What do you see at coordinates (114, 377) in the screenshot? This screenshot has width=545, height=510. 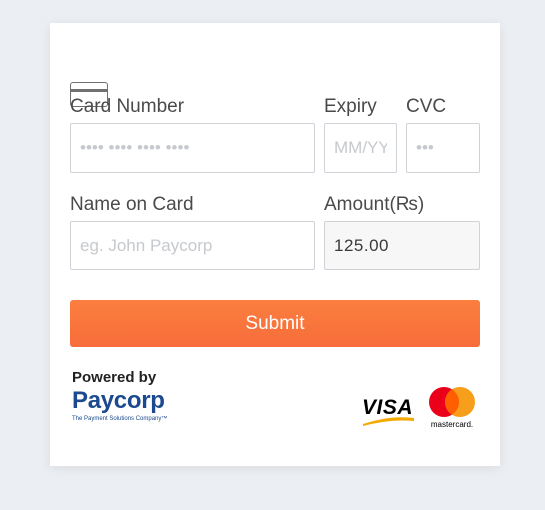 I see `powered-by-text: Powered by` at bounding box center [114, 377].